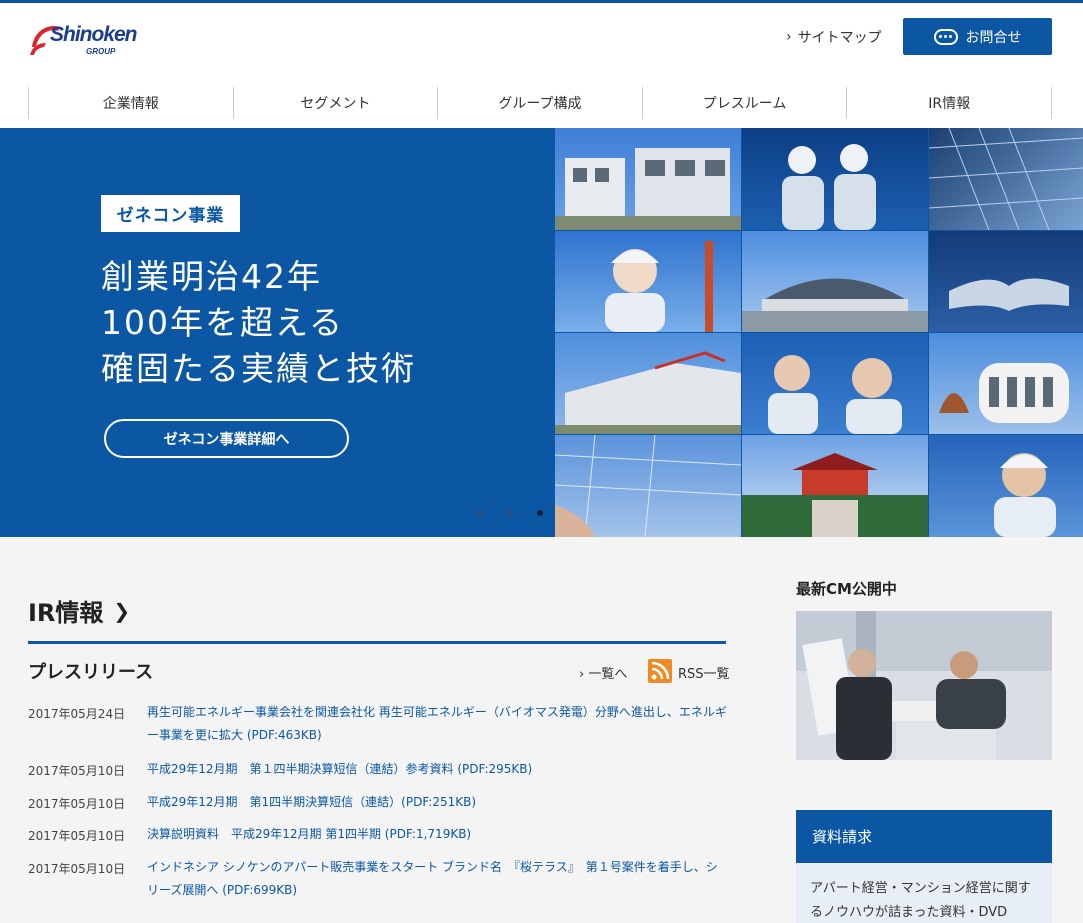  Describe the element at coordinates (258, 368) in the screenshot. I see `hero-line: 確固たる実績と技術` at that location.